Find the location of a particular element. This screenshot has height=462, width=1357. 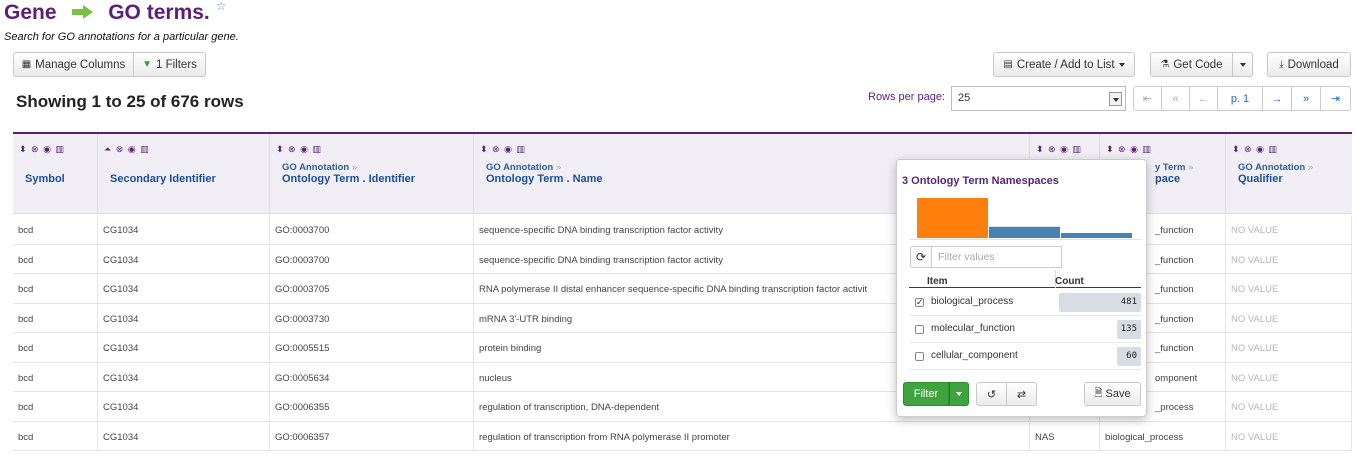

column-header-symbol: ⬍ ⊗ ◉ ▥ Symbol is located at coordinates (55, 174).